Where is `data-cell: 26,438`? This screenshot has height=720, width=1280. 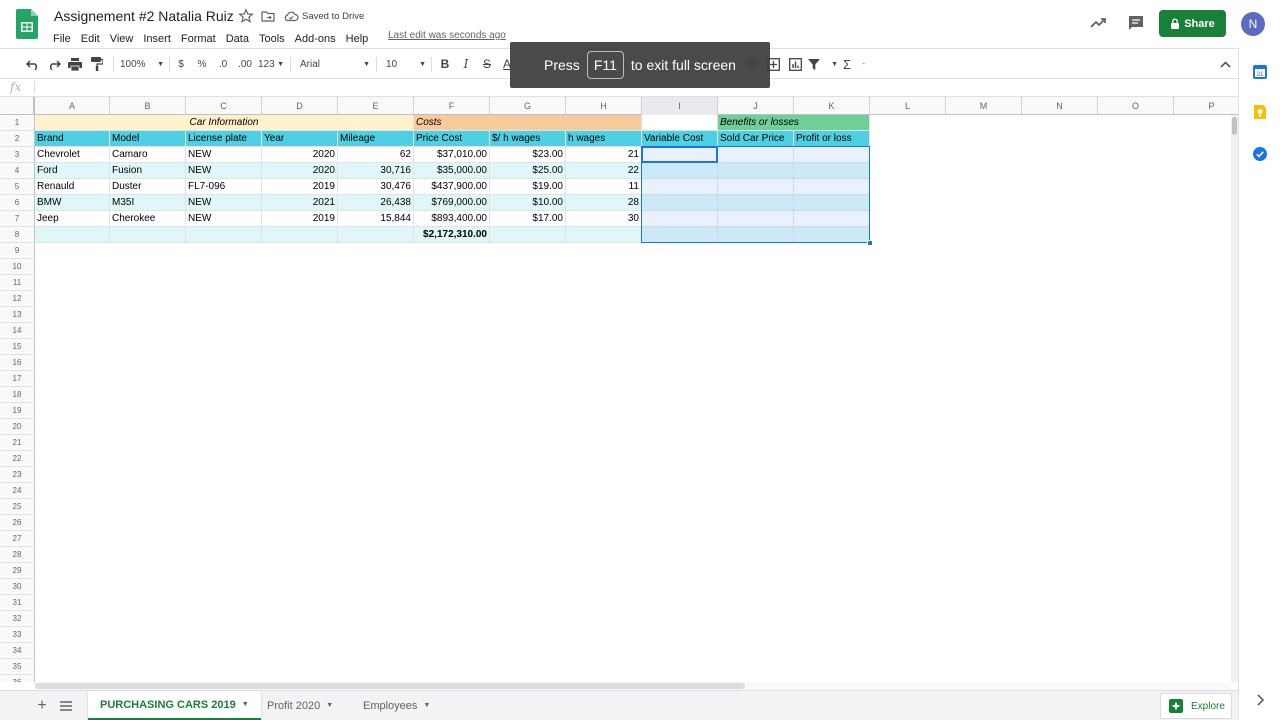 data-cell: 26,438 is located at coordinates (376, 203).